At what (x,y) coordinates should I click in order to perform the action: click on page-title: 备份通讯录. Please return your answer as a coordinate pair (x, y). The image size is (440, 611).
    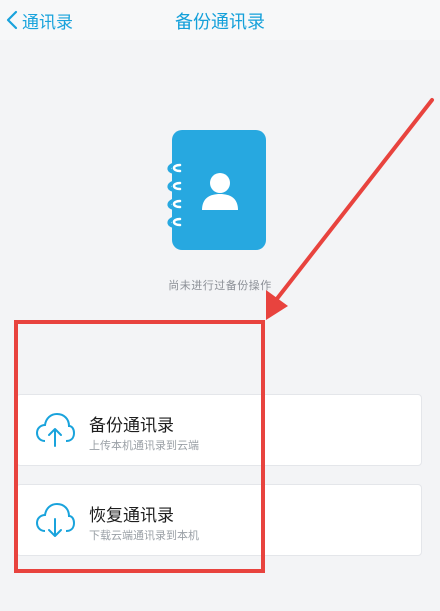
    Looking at the image, I should click on (220, 22).